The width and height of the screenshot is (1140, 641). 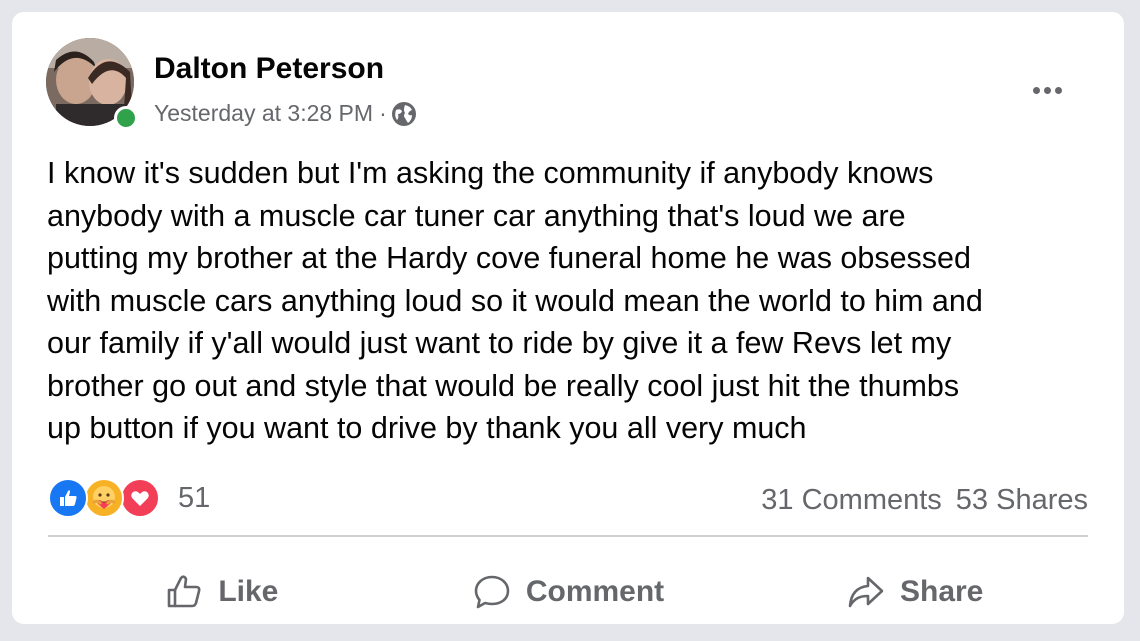 I want to click on comment-button-label: Comment, so click(x=595, y=591).